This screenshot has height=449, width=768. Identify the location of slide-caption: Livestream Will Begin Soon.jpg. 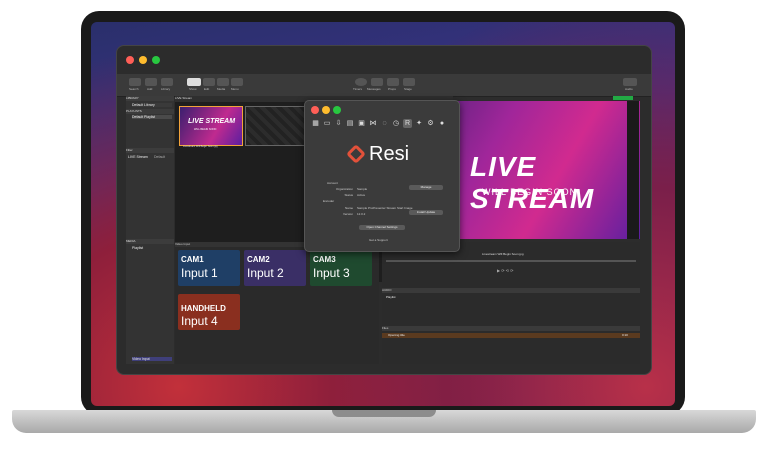
(200, 146).